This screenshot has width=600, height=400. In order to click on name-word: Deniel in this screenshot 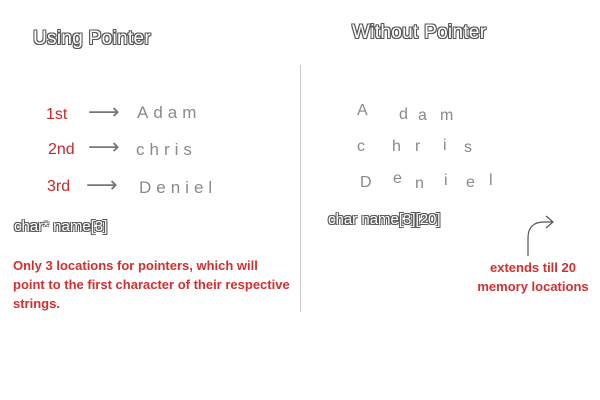, I will do `click(178, 187)`.